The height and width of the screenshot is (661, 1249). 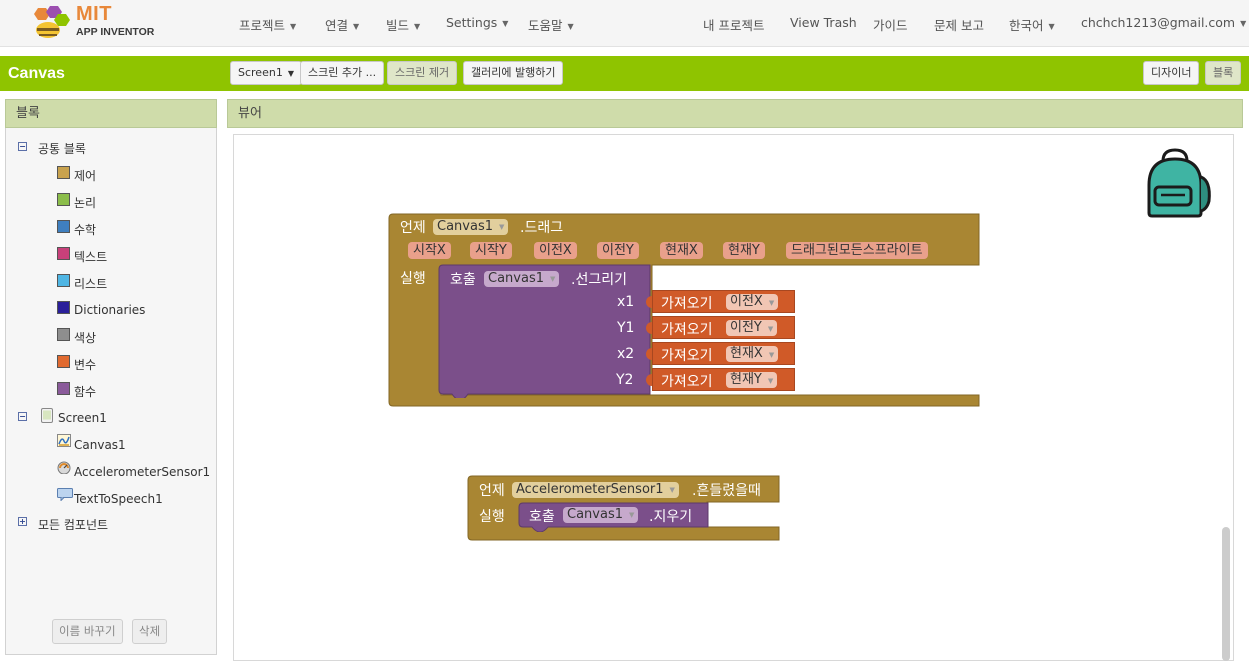 I want to click on get-prev-y-block: 가져오기 이전Y ▼, so click(x=723, y=327).